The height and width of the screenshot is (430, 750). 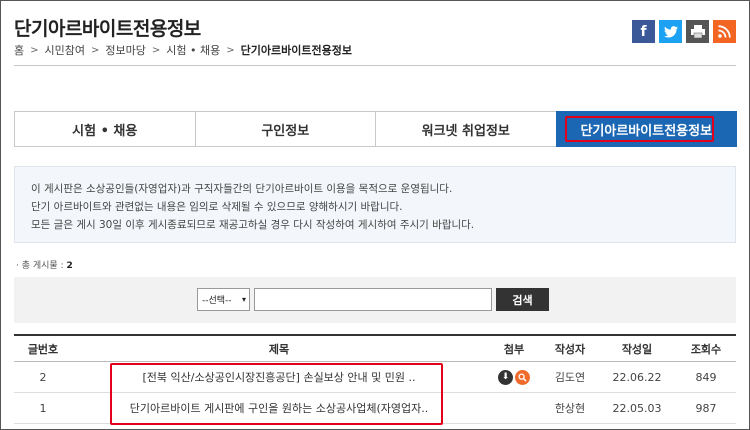 I want to click on row-attach: ⬇, so click(x=514, y=377).